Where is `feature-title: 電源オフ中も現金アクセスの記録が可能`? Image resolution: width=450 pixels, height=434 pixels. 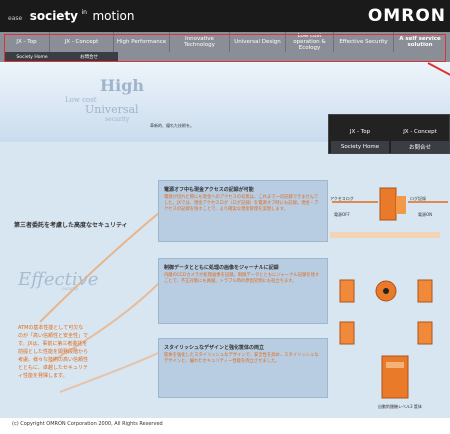 feature-title: 電源オフ中も現金アクセスの記録が可能 is located at coordinates (209, 190).